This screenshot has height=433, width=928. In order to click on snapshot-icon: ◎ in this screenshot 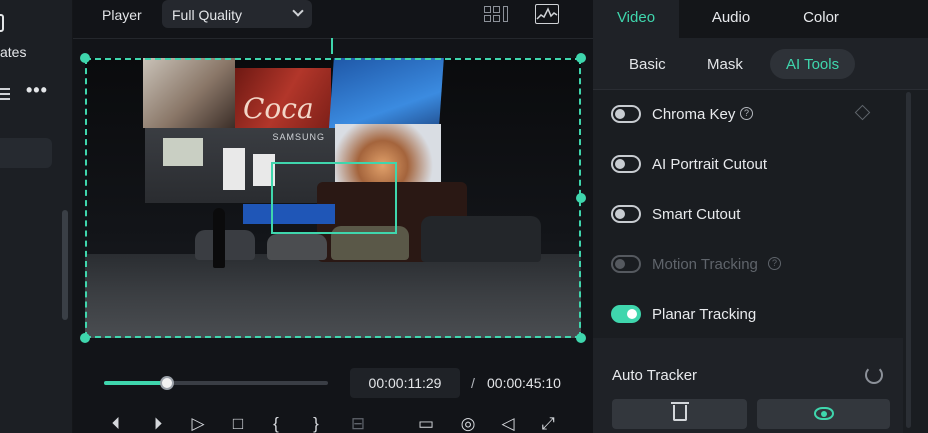, I will do `click(468, 423)`.